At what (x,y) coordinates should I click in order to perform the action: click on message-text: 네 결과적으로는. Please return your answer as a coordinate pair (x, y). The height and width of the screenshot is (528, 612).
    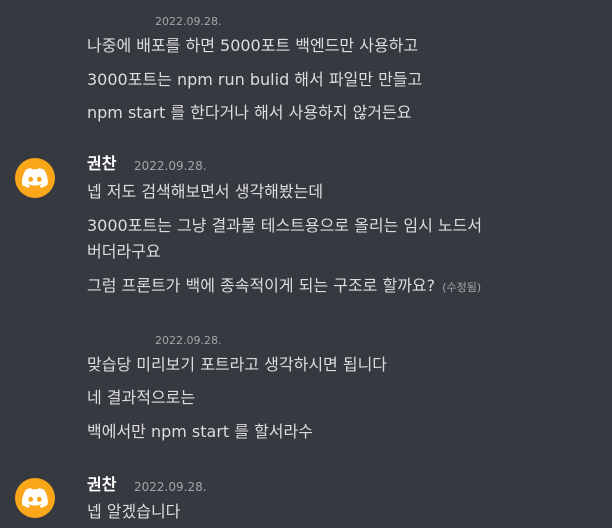
    Looking at the image, I should click on (141, 397).